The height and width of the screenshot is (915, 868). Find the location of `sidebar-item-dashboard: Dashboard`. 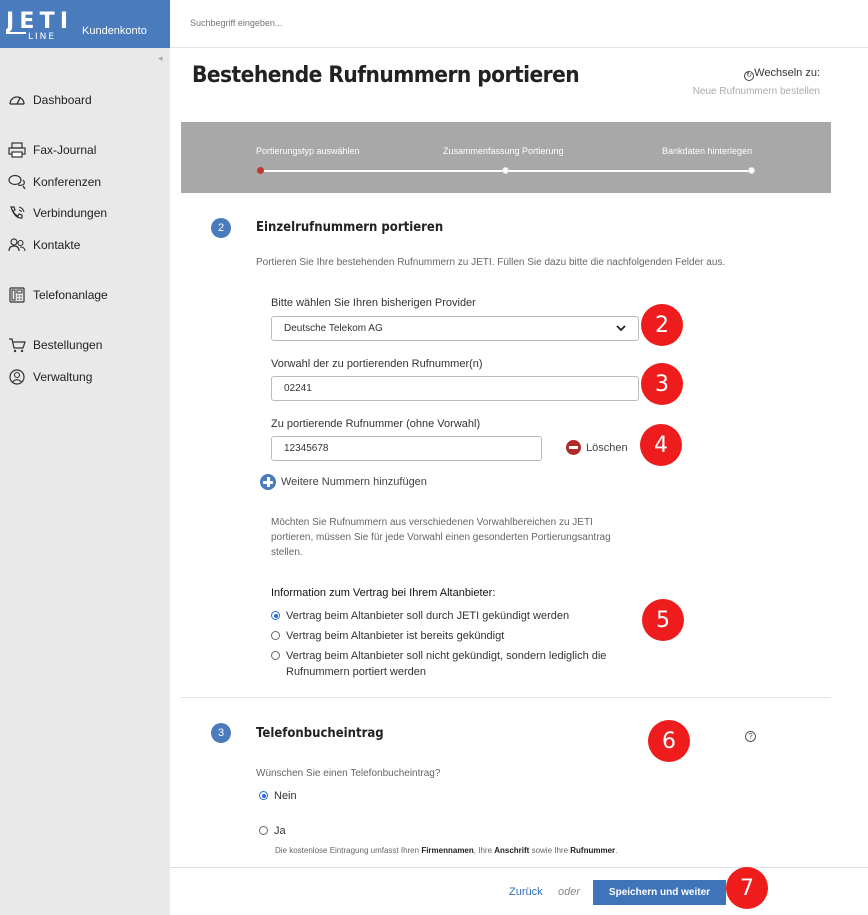

sidebar-item-dashboard: Dashboard is located at coordinates (50, 100).